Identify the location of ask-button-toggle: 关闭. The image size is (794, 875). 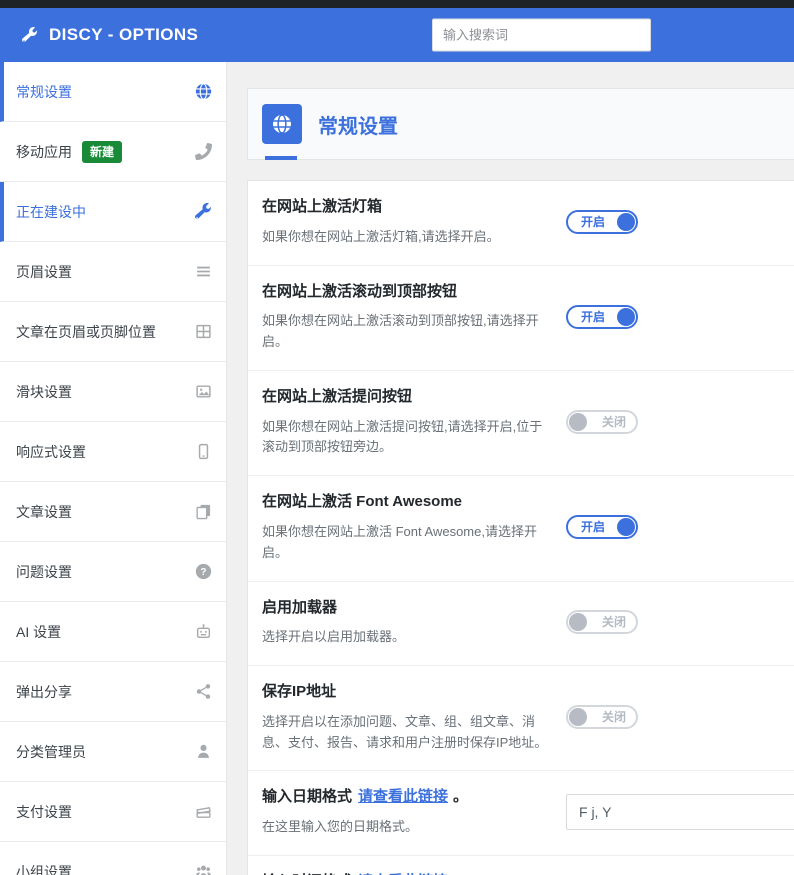
(602, 422).